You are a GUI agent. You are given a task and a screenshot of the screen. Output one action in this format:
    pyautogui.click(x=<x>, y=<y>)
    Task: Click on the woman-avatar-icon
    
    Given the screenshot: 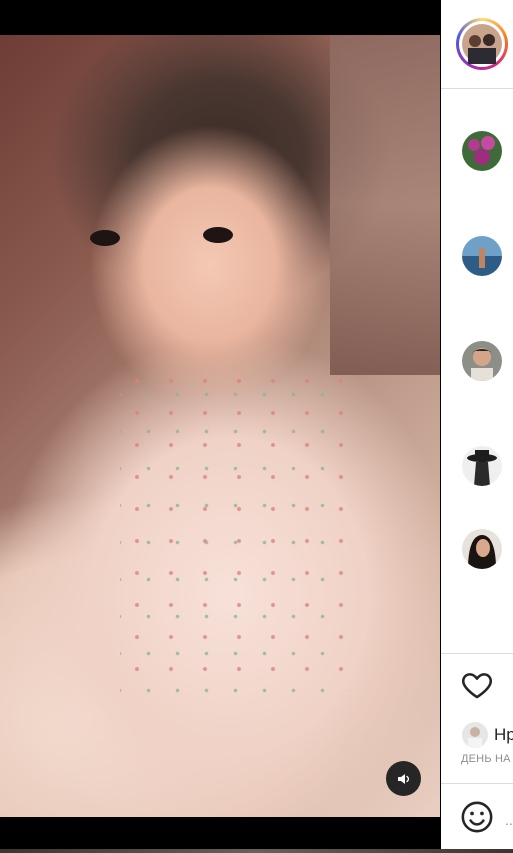 What is the action you would take?
    pyautogui.click(x=482, y=361)
    